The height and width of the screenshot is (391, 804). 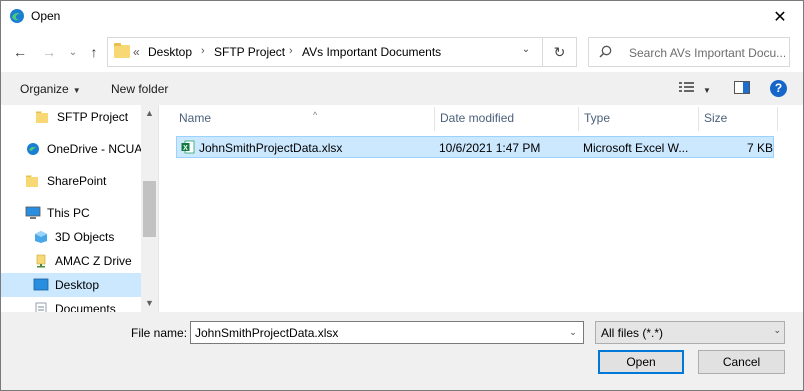 I want to click on help-icon: ?, so click(x=778, y=88).